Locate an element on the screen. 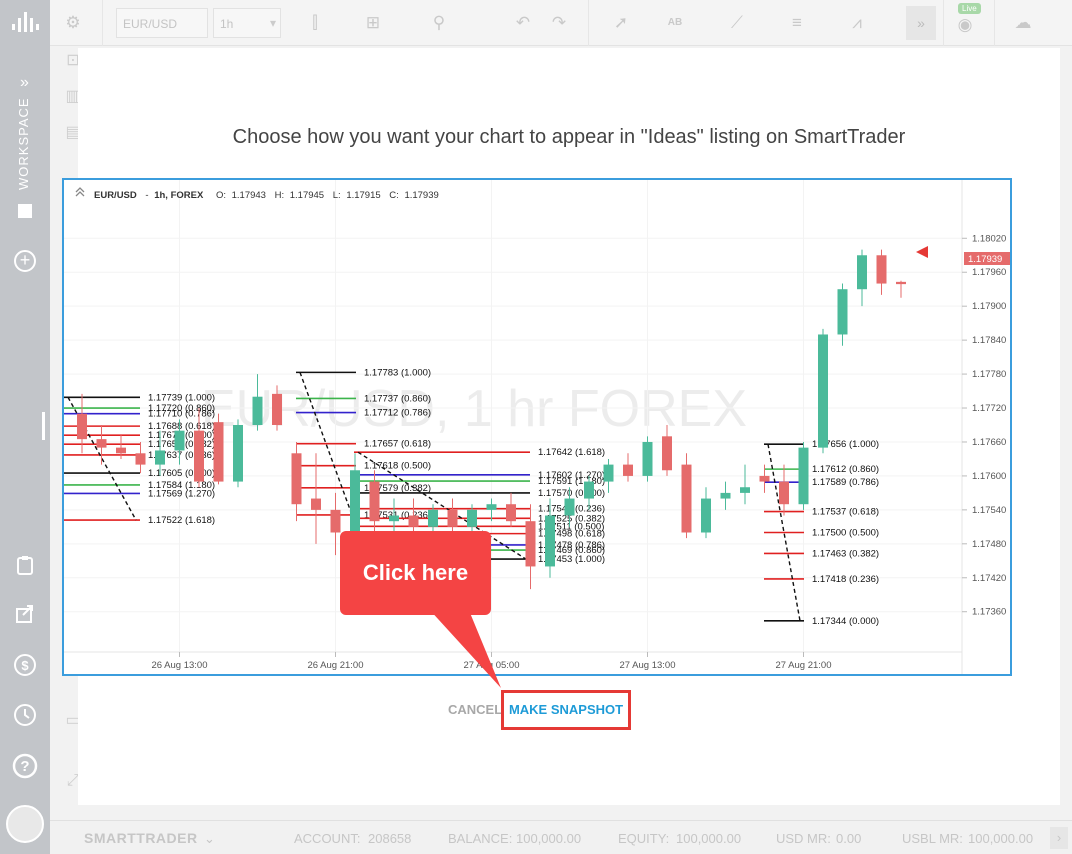  text-tool-icon: AB is located at coordinates (675, 23).